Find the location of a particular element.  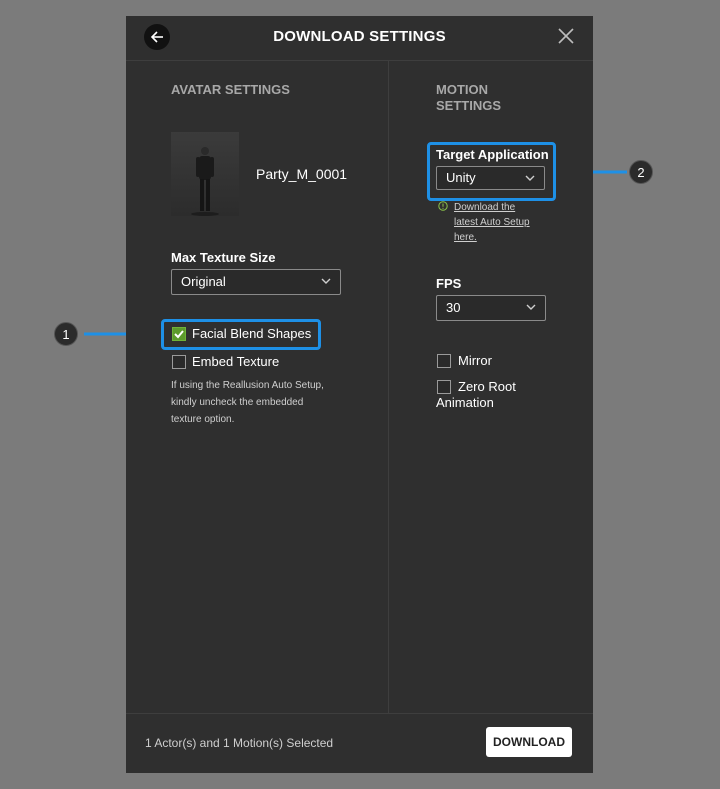

auto-setup-link-line-3: here. is located at coordinates (465, 237).